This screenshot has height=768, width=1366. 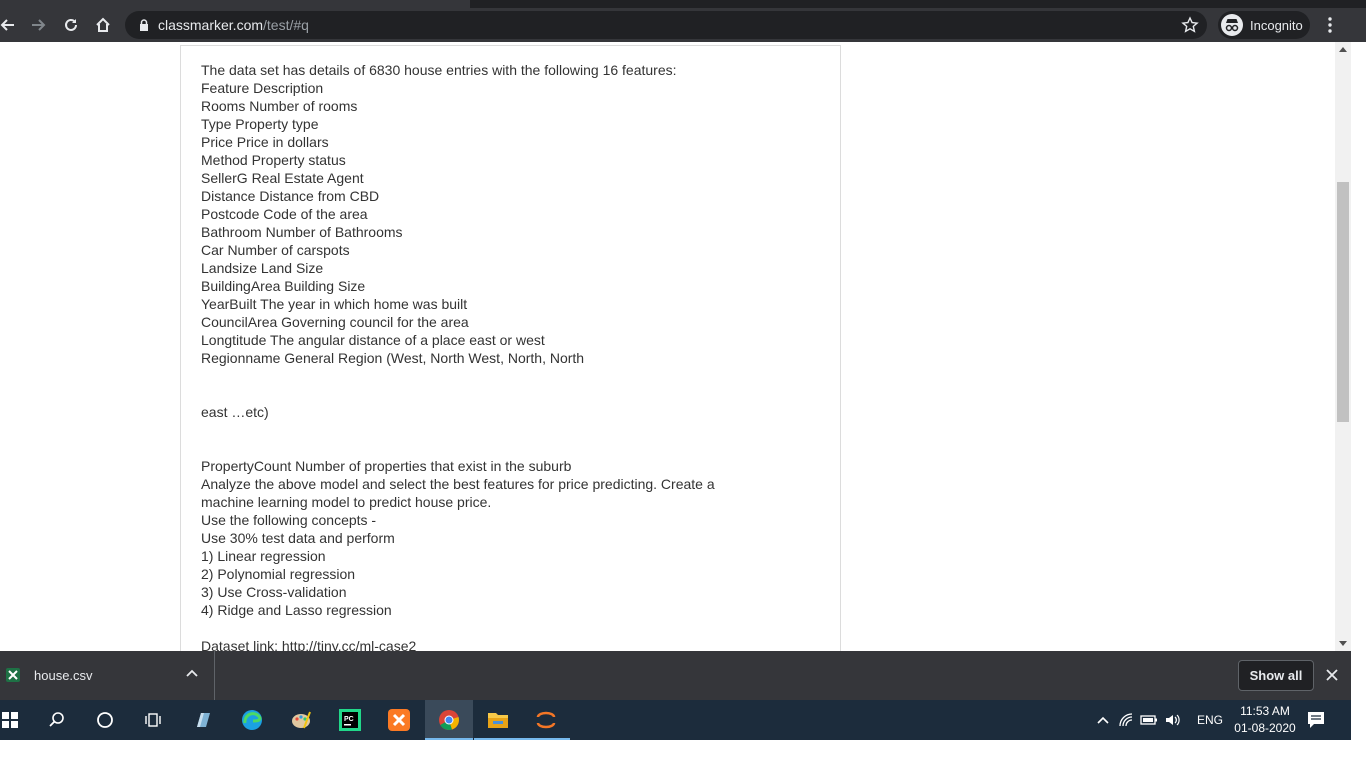 I want to click on incognito-indicator: Incognito, so click(x=1264, y=25).